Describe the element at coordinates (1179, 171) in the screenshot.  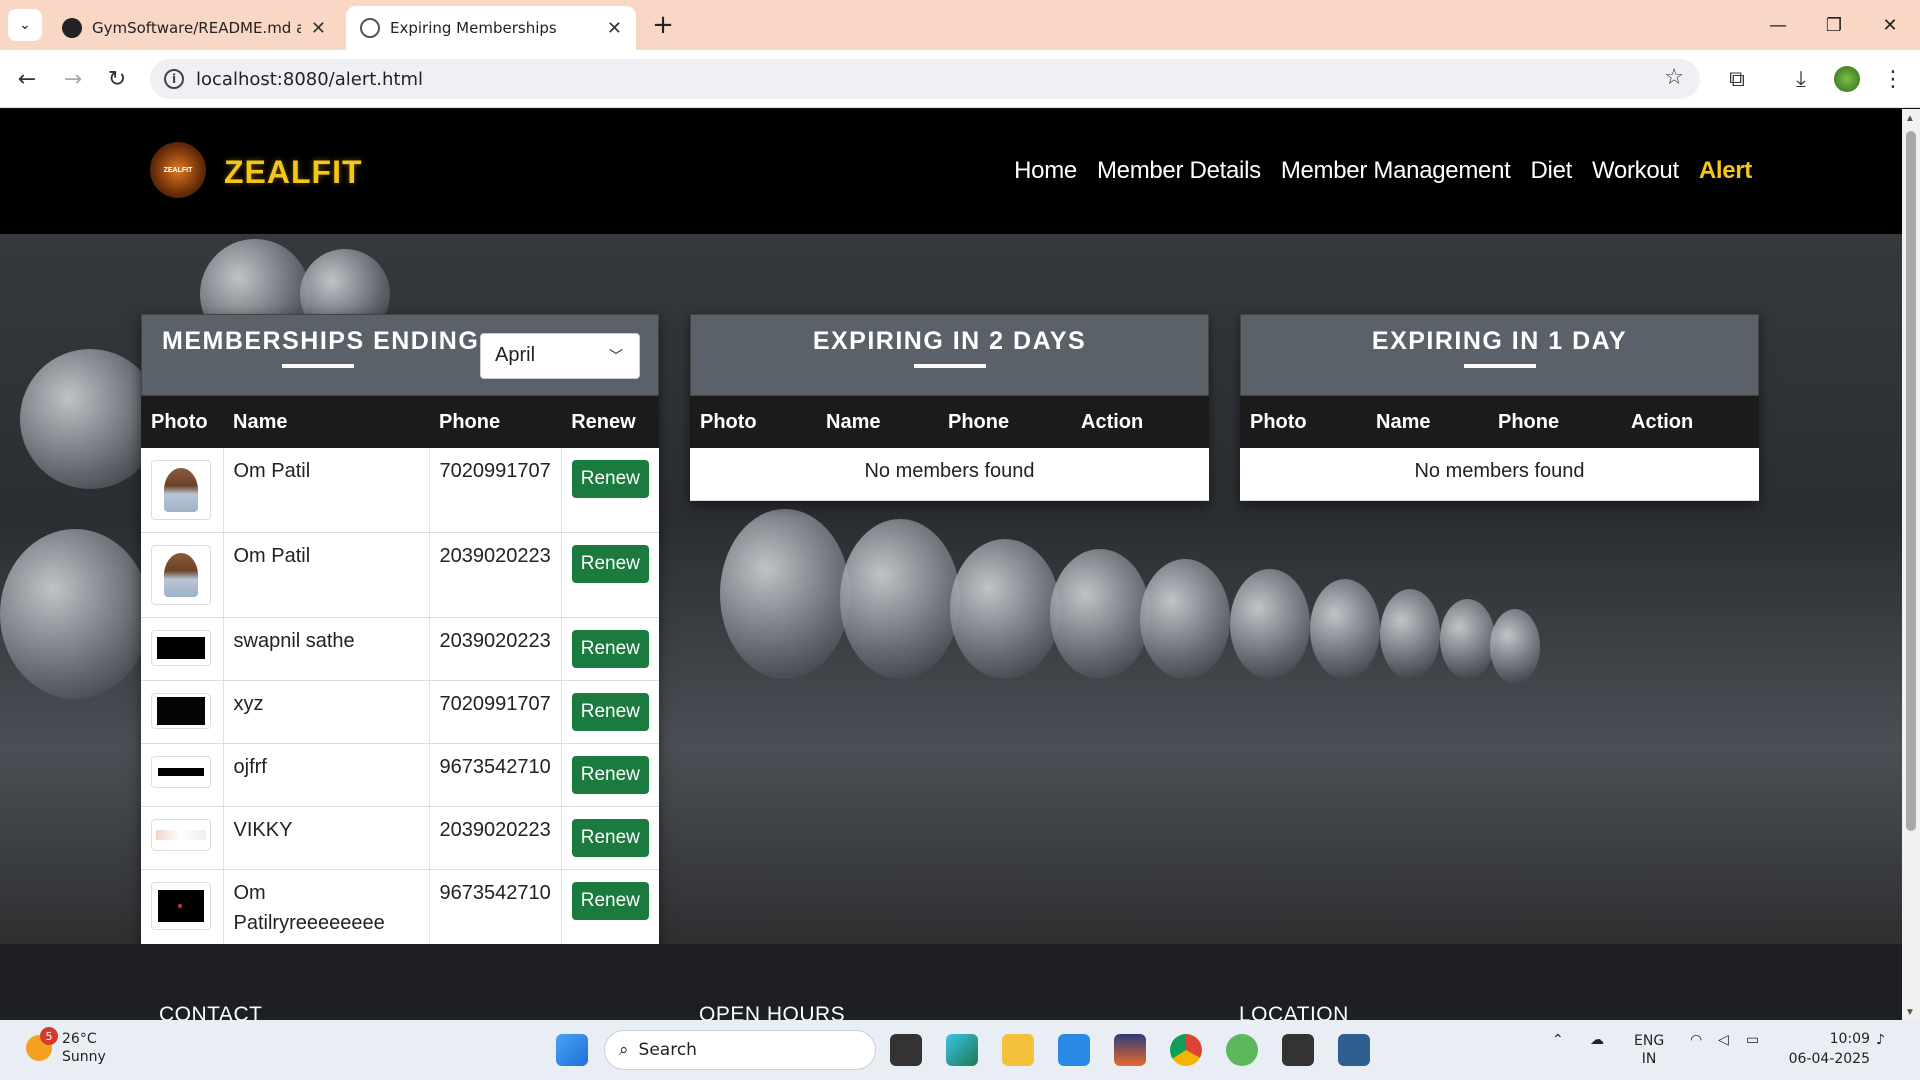
I see `nav-member-details: Member Details` at that location.